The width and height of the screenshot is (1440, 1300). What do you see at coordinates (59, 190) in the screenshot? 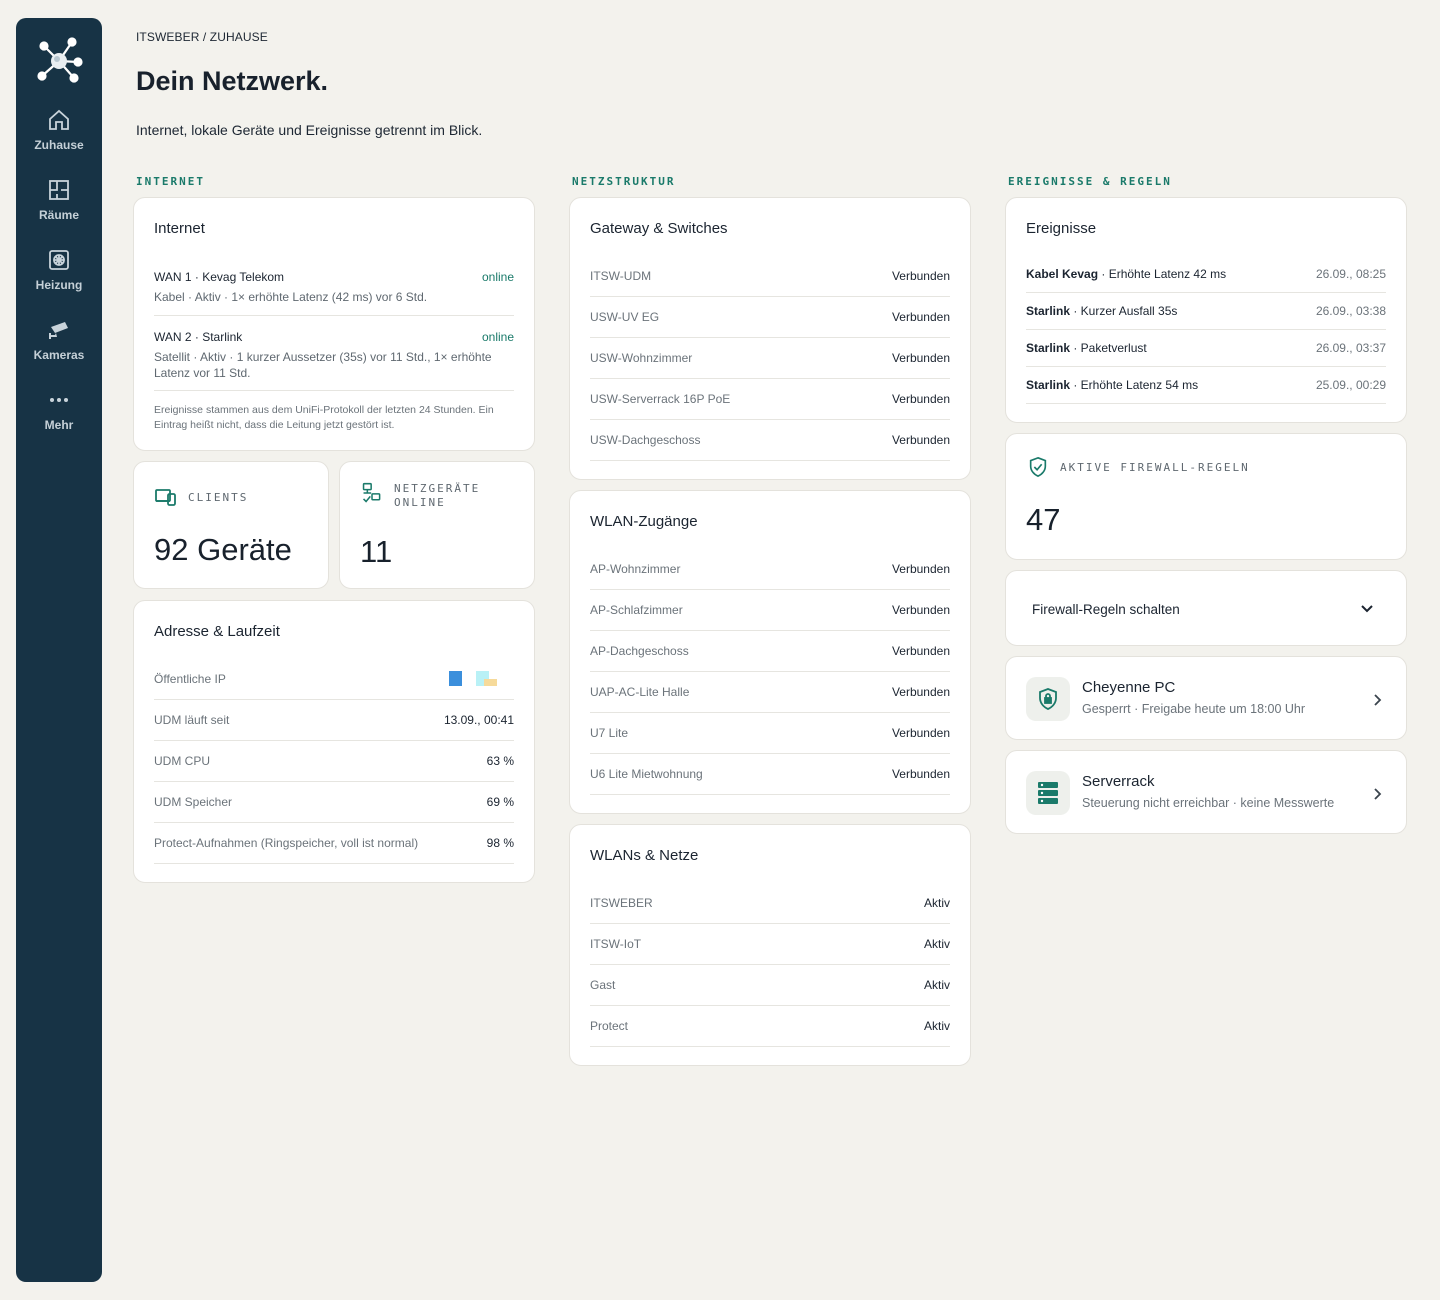
I see `rooms-icon` at bounding box center [59, 190].